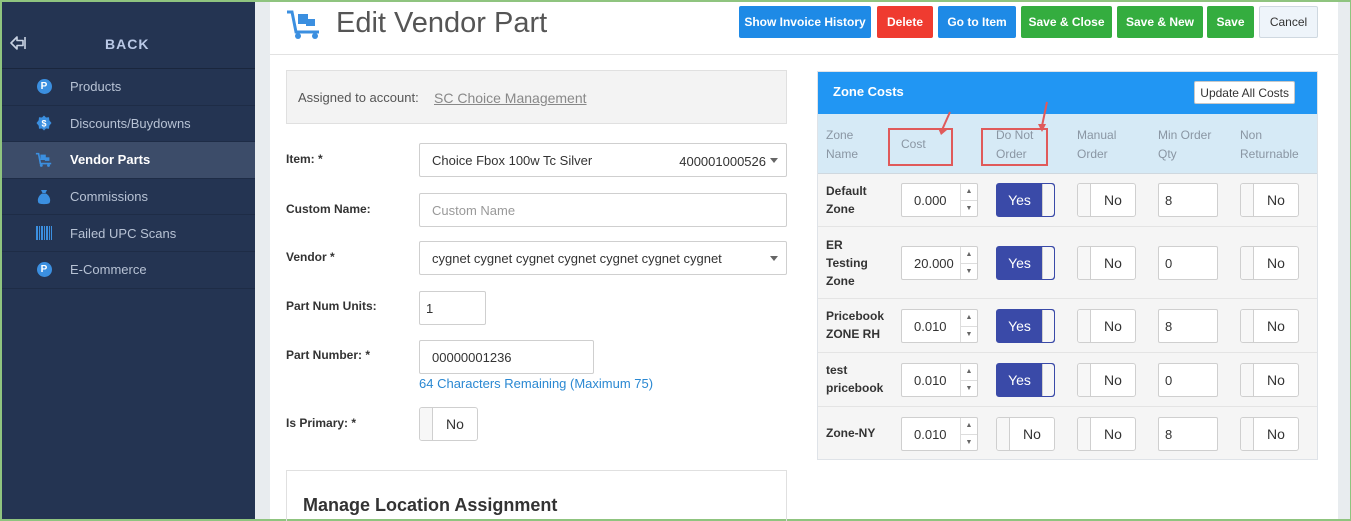 This screenshot has width=1351, height=521. Describe the element at coordinates (321, 423) in the screenshot. I see `is-primary-label: Is Primary: *` at that location.